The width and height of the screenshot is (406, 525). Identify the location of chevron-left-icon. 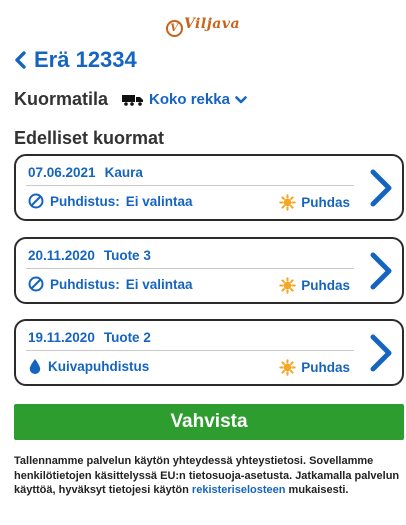
(20, 60).